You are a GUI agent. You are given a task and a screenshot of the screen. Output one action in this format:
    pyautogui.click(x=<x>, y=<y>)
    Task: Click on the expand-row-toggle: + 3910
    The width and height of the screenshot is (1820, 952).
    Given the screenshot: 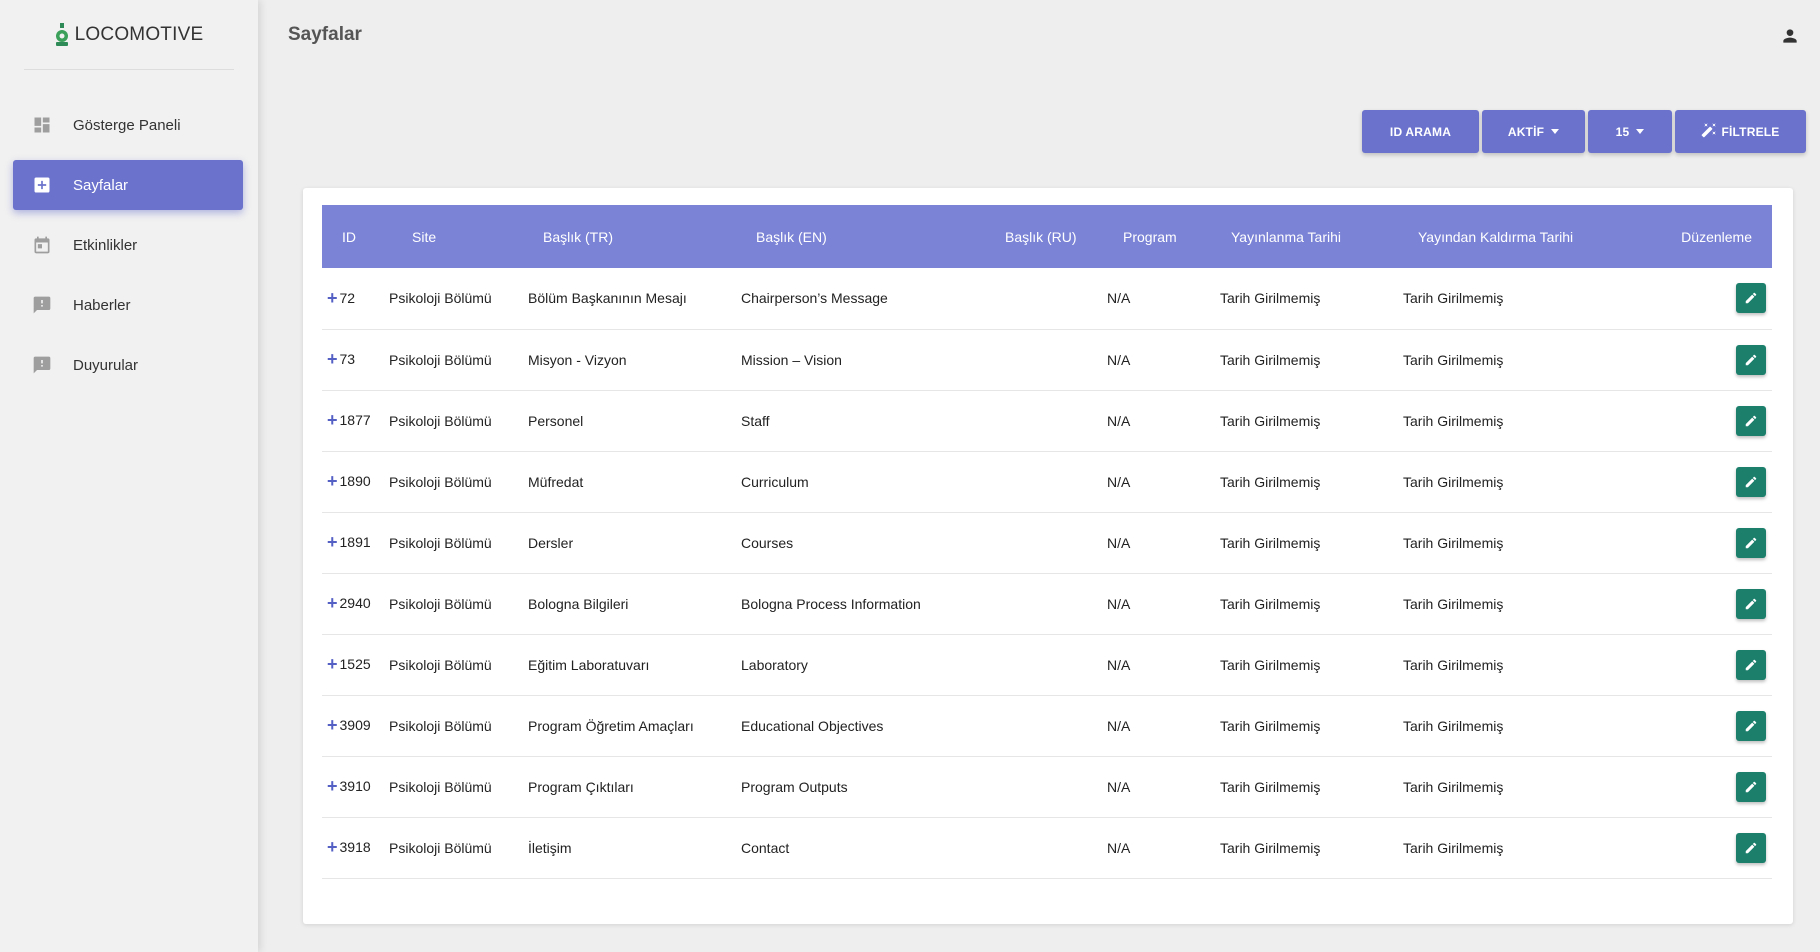 What is the action you would take?
    pyautogui.click(x=349, y=786)
    